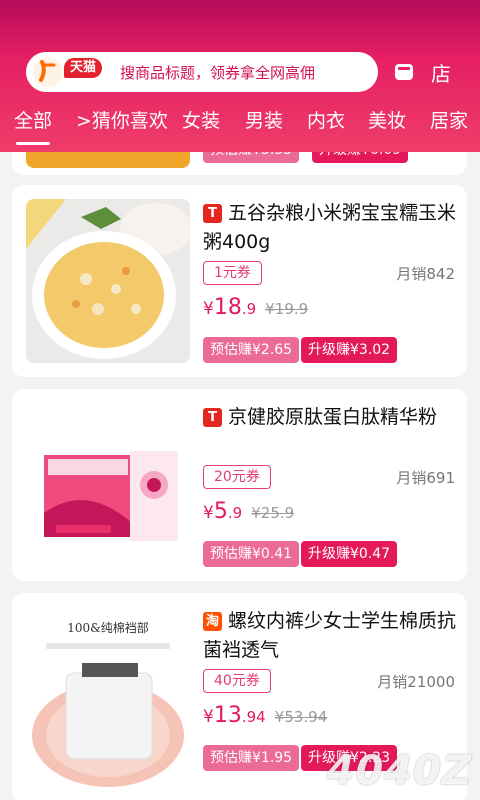 Image resolution: width=480 pixels, height=800 pixels. Describe the element at coordinates (108, 628) in the screenshot. I see `product-image-caption: 100&纯棉裆部` at that location.